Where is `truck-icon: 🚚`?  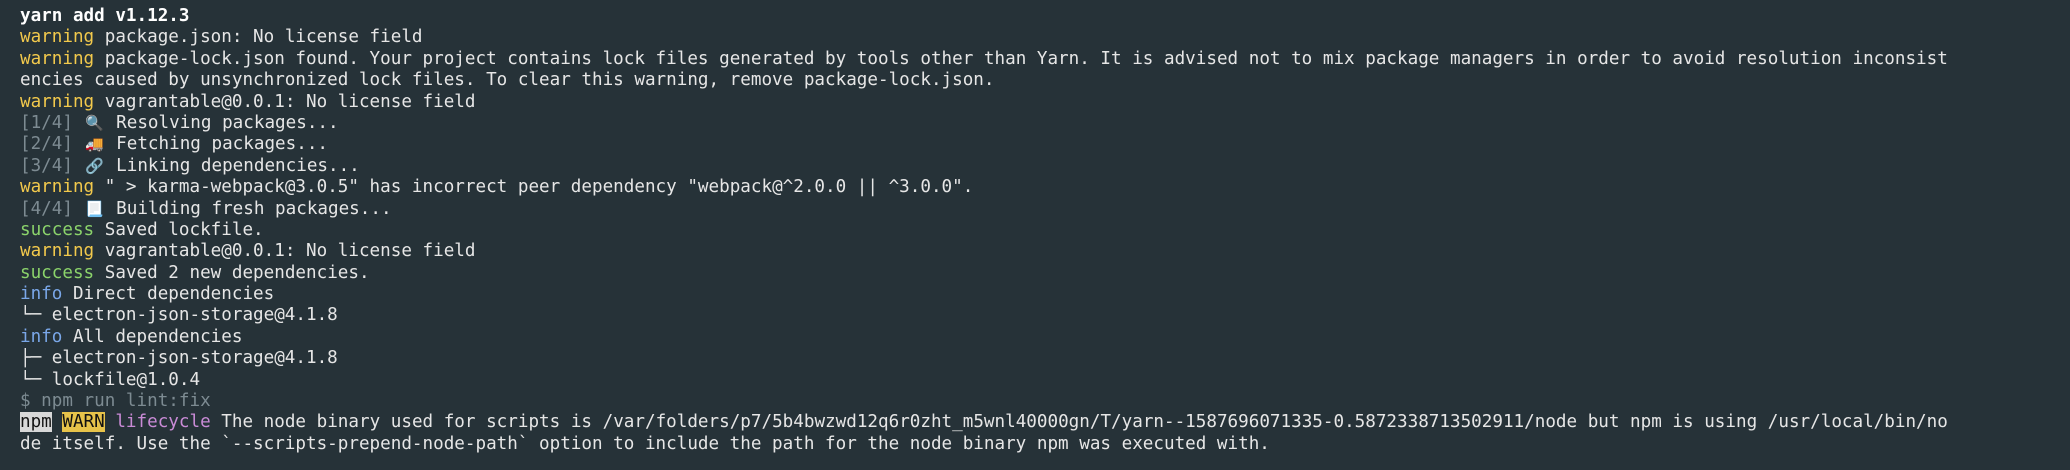
truck-icon: 🚚 is located at coordinates (94, 144).